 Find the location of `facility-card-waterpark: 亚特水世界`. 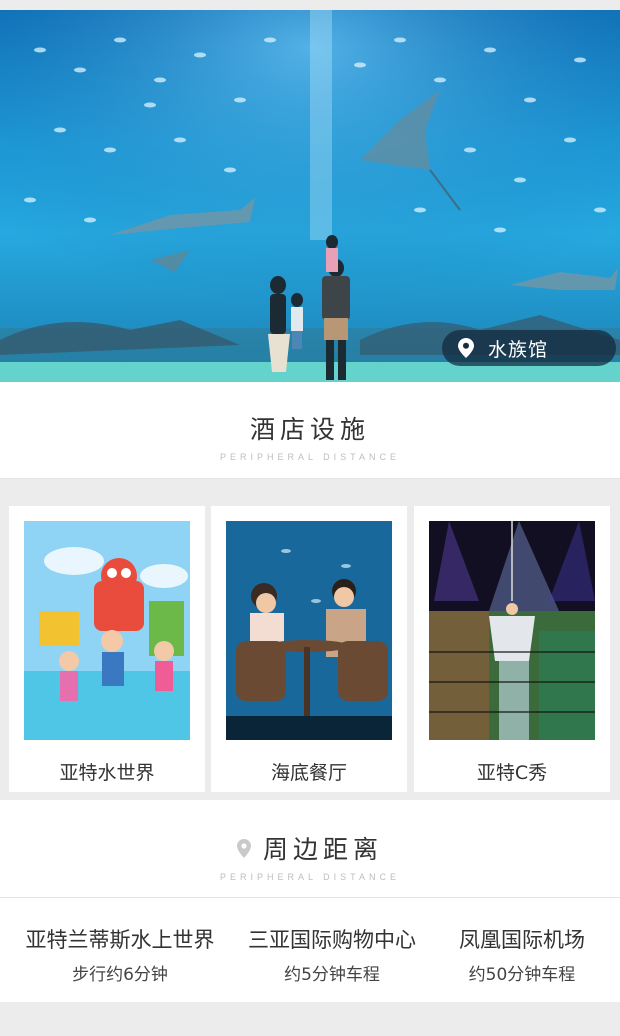

facility-card-waterpark: 亚特水世界 is located at coordinates (107, 649).